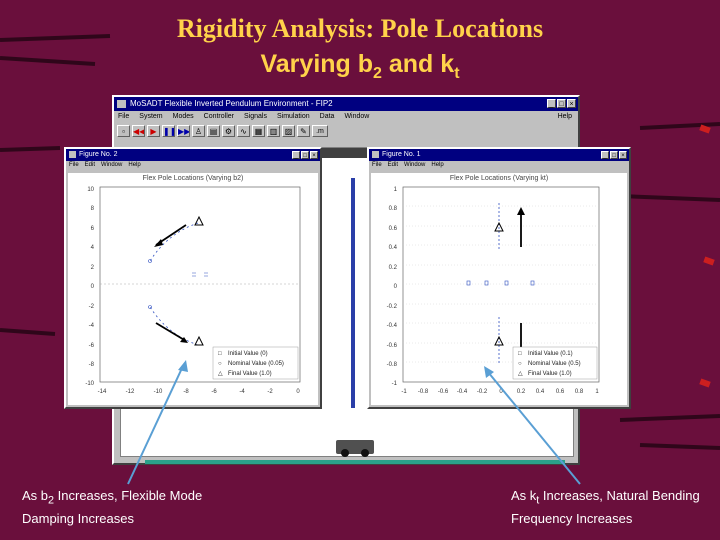 The width and height of the screenshot is (720, 540). I want to click on figure-icon, so click(375, 154).